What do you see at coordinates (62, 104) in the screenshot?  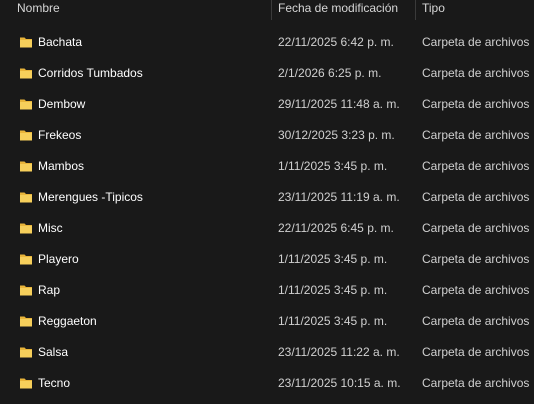 I see `item-name: Dembow` at bounding box center [62, 104].